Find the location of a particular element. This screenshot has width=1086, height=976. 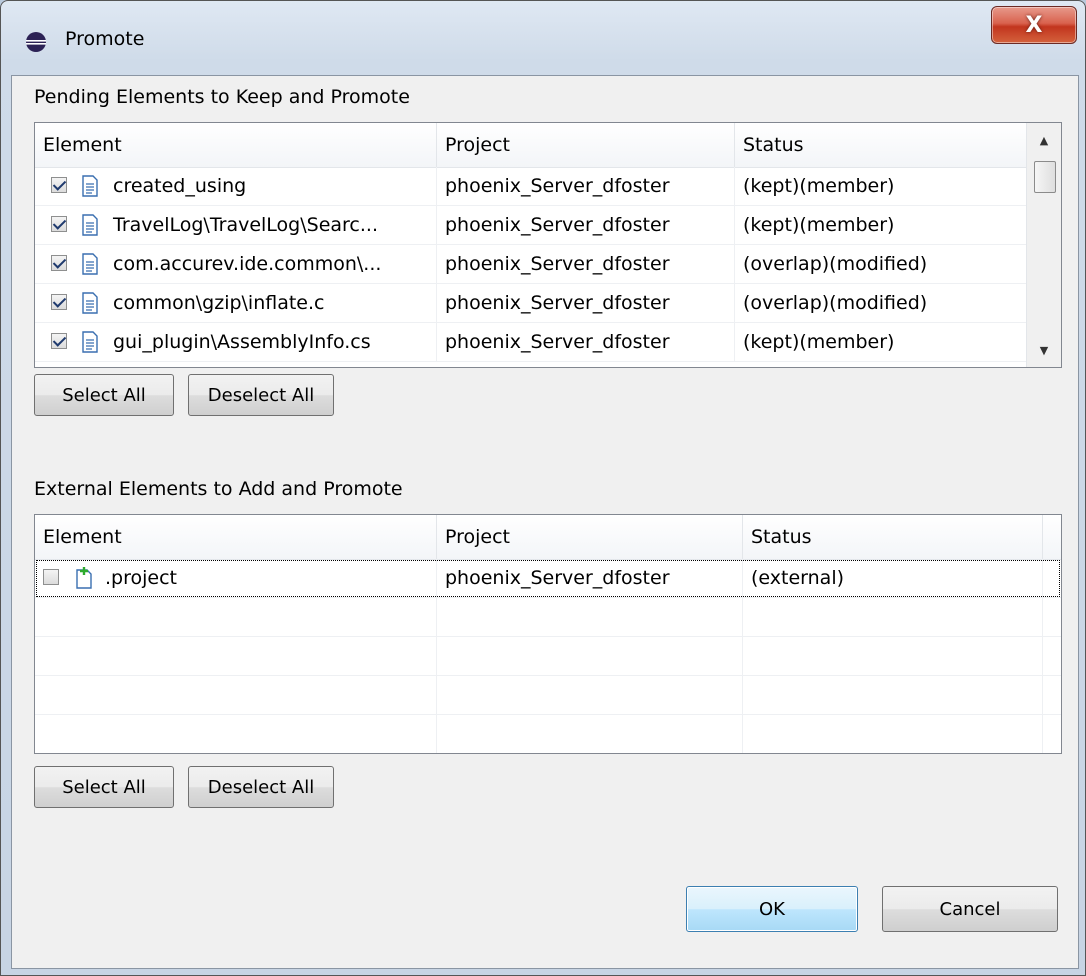

close-icon: X is located at coordinates (1034, 25).